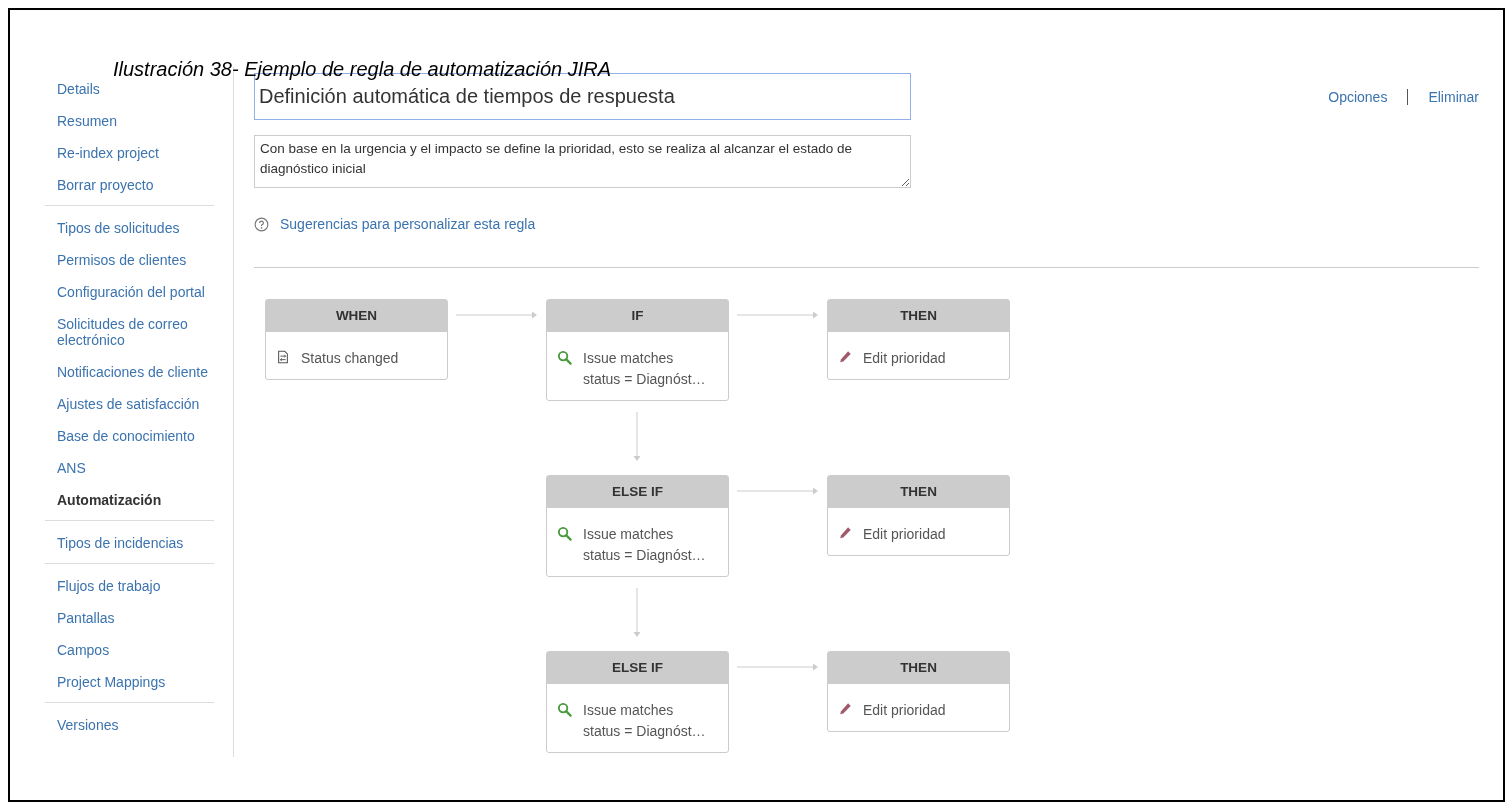  Describe the element at coordinates (129, 372) in the screenshot. I see `sidebar-item: Notificaciones de cliente` at that location.